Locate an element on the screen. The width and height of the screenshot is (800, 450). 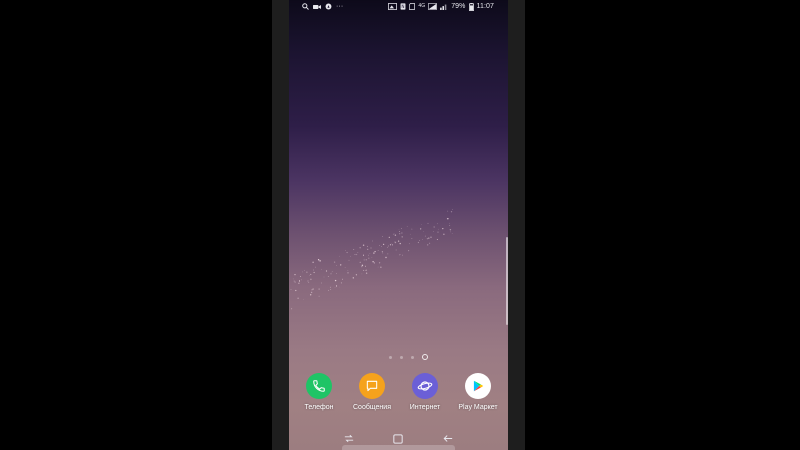
dock-app-phone: Телефон is located at coordinates (319, 392).